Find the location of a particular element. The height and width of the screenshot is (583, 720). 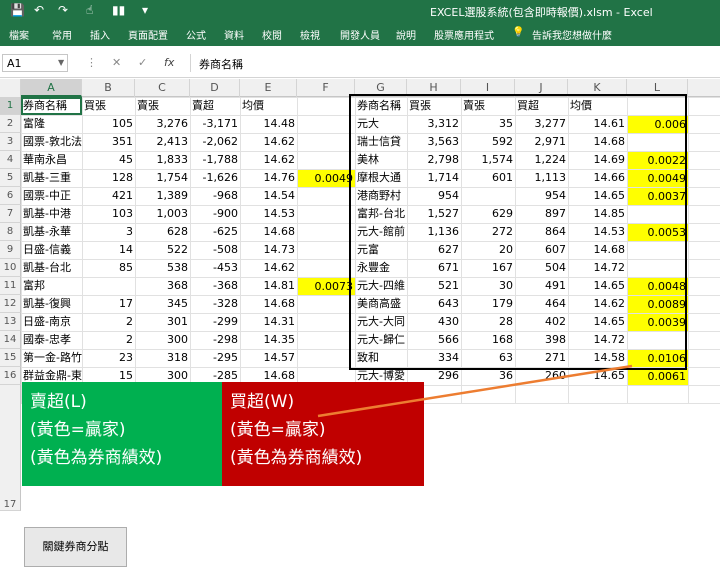

tab-formulas: 公式 is located at coordinates (196, 34).